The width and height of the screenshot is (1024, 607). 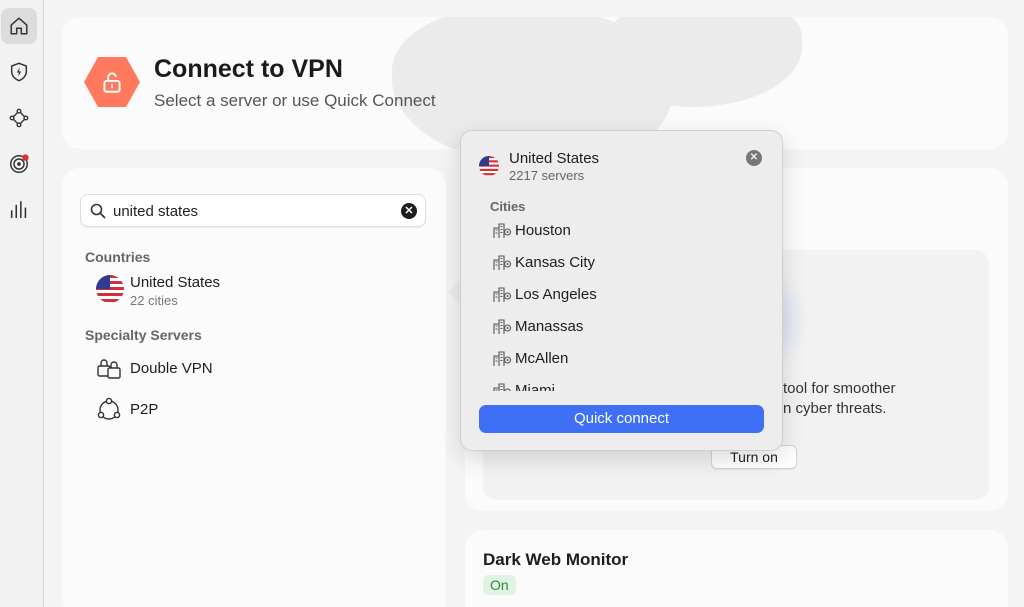 What do you see at coordinates (156, 211) in the screenshot?
I see `search-value: united states` at bounding box center [156, 211].